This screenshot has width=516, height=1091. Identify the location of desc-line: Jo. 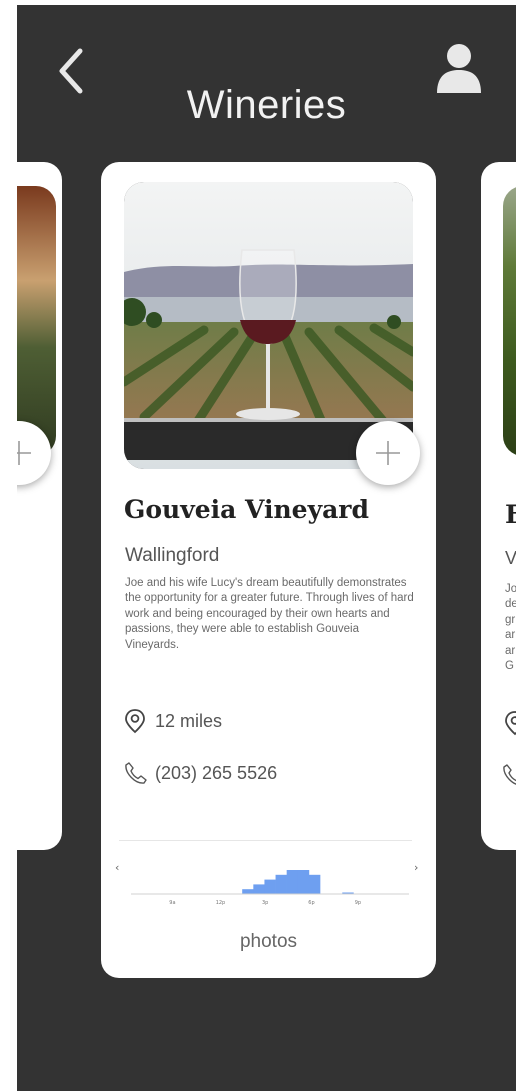
(510, 589).